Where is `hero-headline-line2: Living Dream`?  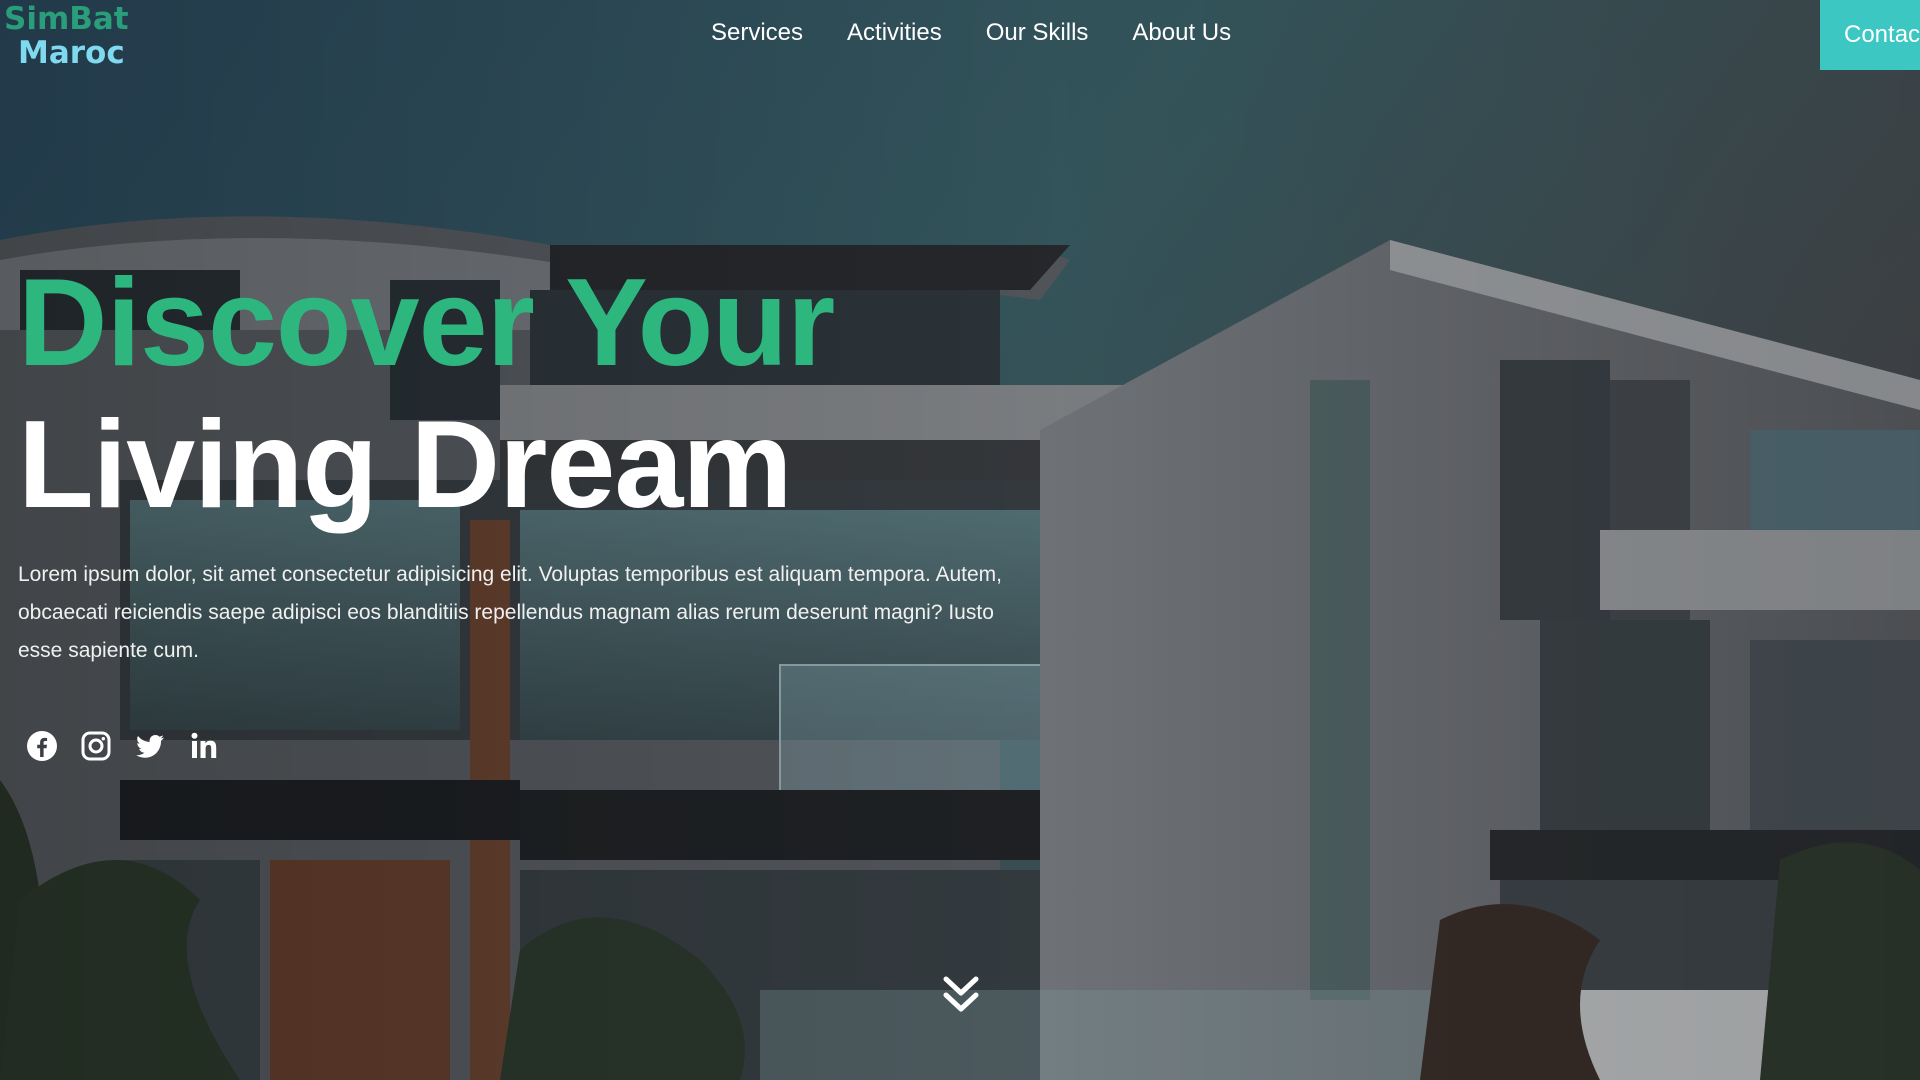
hero-headline-line2: Living Dream is located at coordinates (405, 465).